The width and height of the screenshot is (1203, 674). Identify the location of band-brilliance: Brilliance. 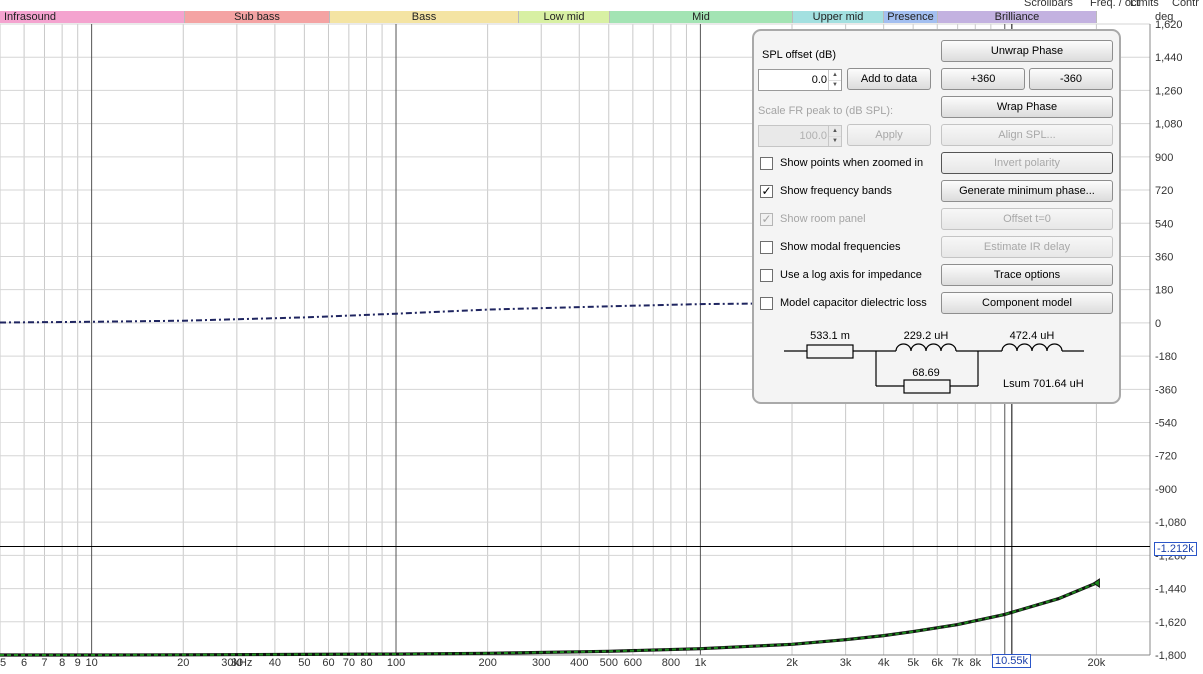
(1017, 17).